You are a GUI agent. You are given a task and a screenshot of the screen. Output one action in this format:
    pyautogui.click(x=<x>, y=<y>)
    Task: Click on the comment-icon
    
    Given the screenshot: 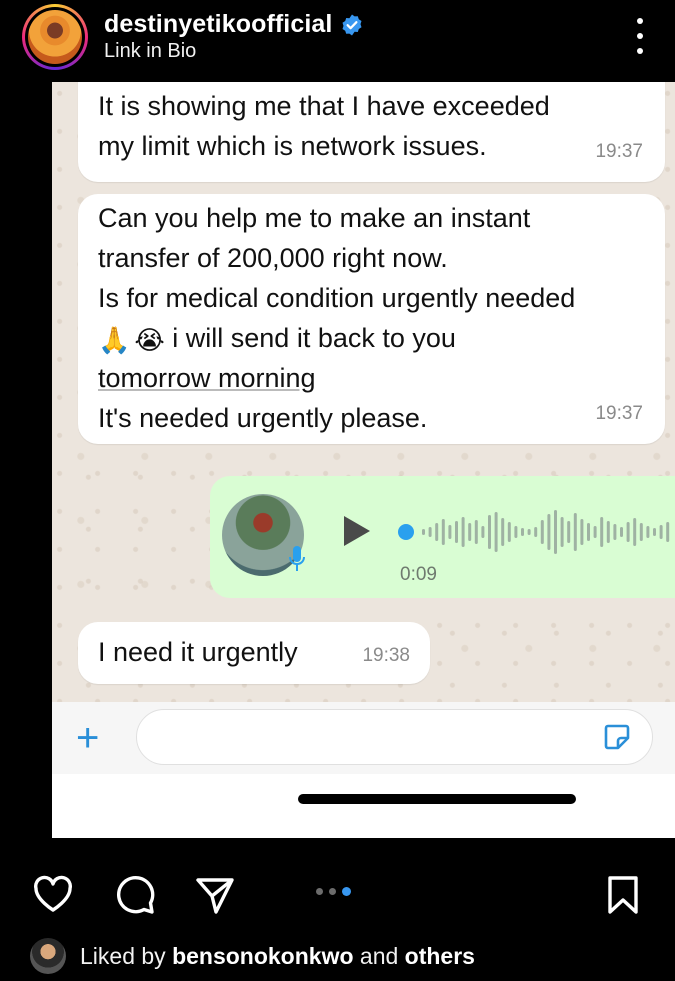 What is the action you would take?
    pyautogui.click(x=135, y=895)
    